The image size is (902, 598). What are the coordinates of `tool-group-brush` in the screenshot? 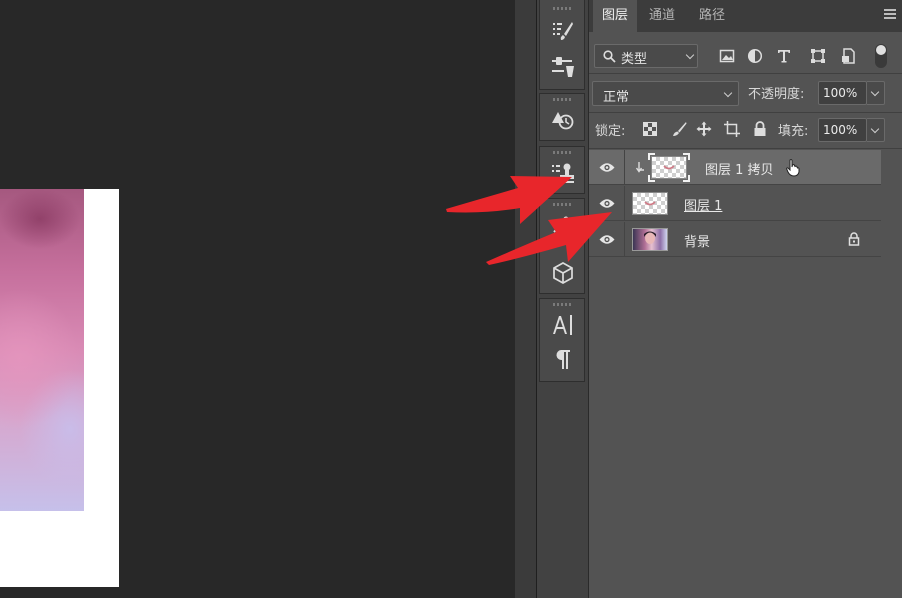 It's located at (562, 45).